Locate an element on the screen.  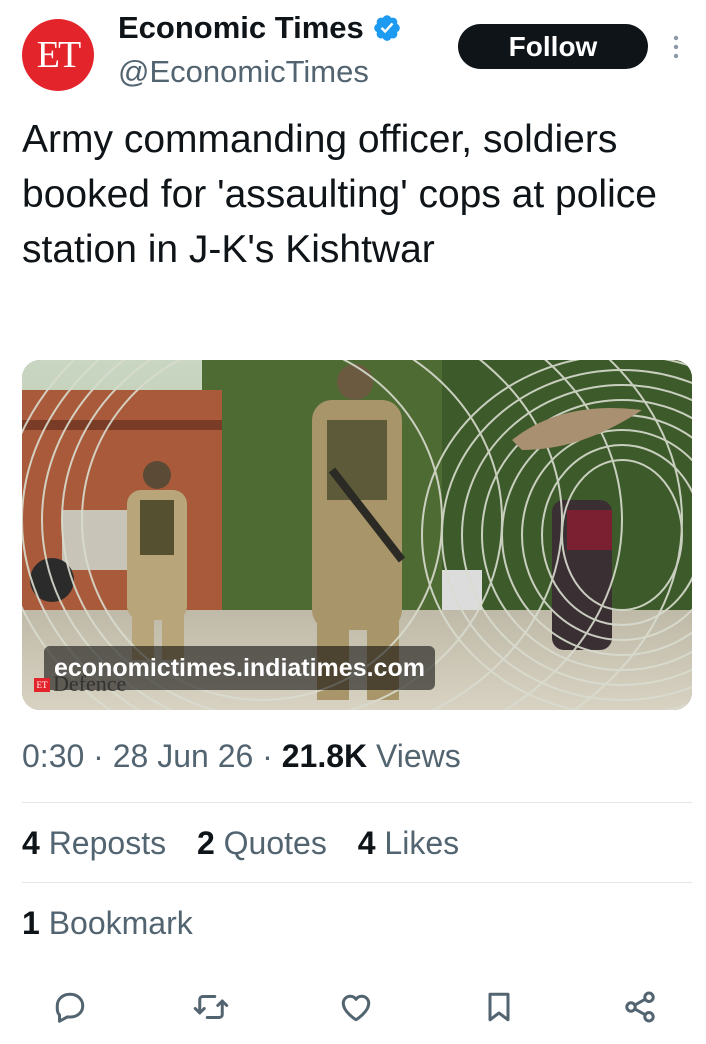
quotes-label: Quotes is located at coordinates (275, 843).